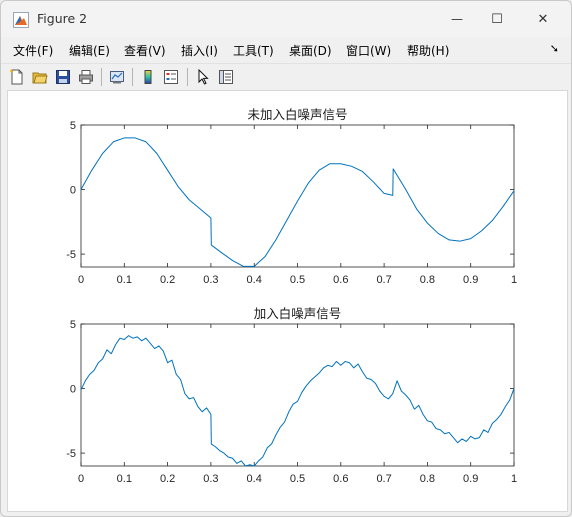 The image size is (572, 517). Describe the element at coordinates (297, 114) in the screenshot. I see `axes-title: 未加入白噪声信号` at that location.